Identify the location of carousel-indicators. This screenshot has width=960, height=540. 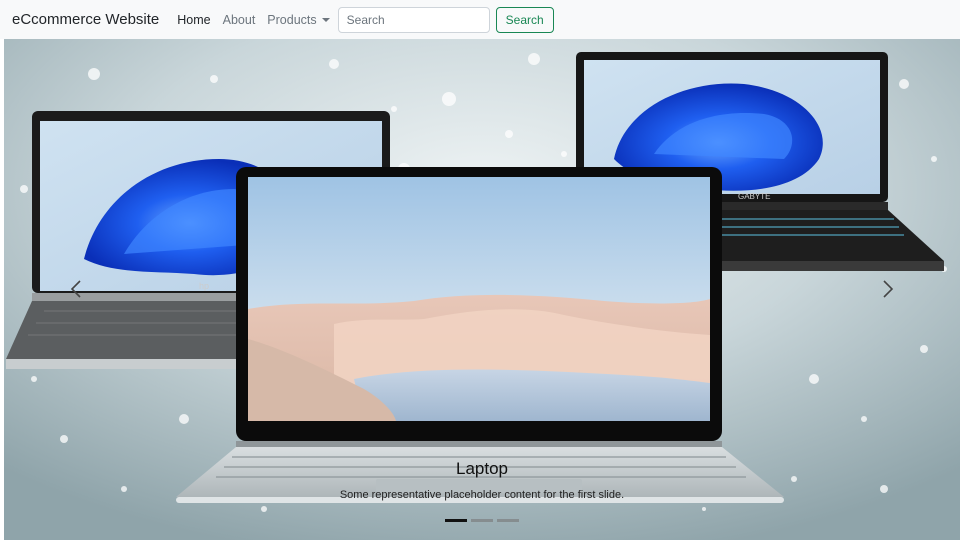
(482, 520).